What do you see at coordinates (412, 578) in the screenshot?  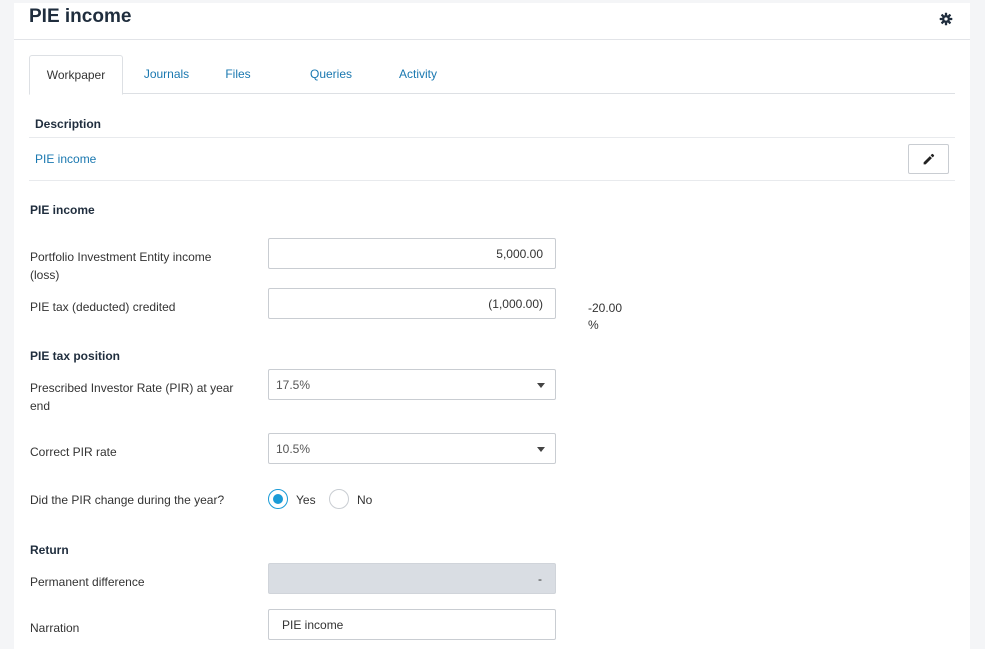 I see `permanent-difference-field: -` at bounding box center [412, 578].